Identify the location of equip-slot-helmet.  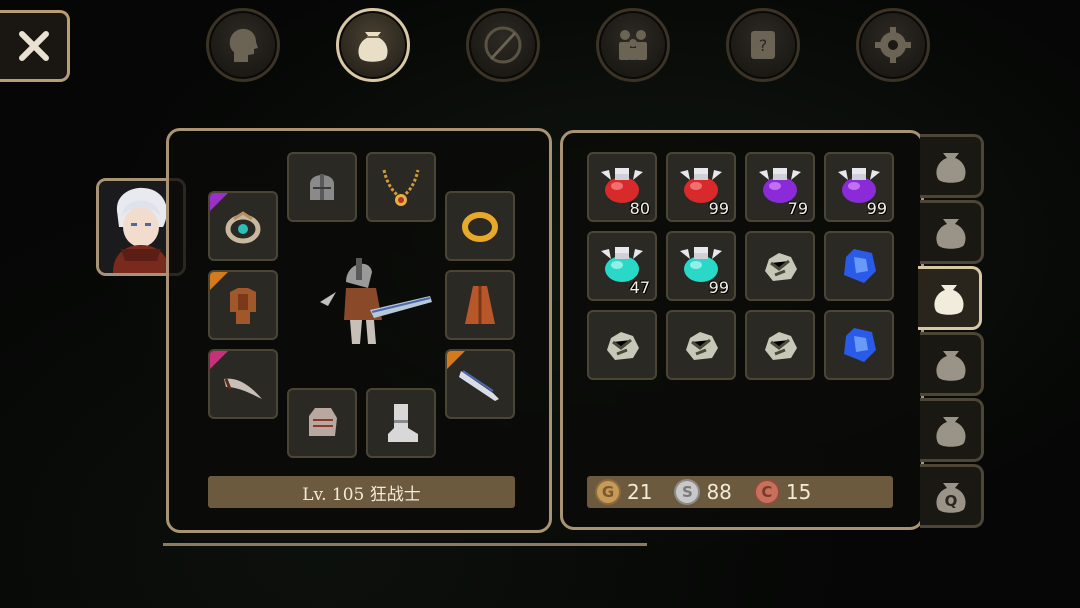
(322, 187).